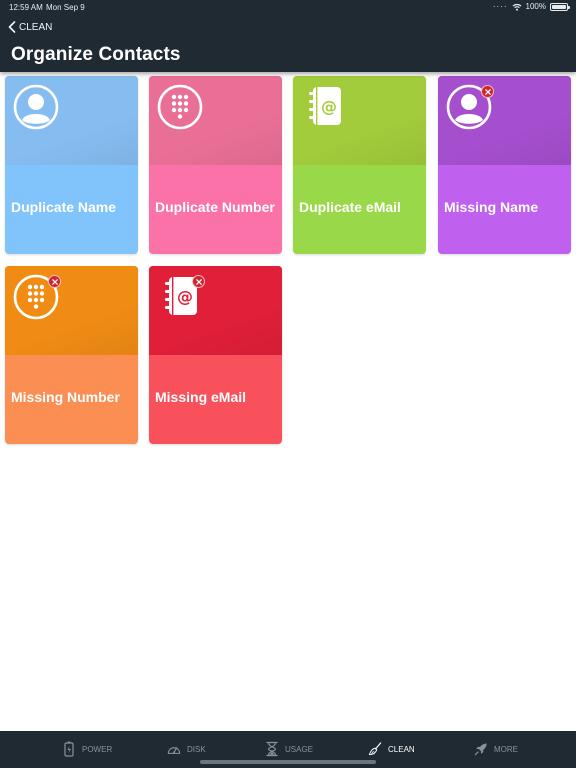 The width and height of the screenshot is (576, 768). What do you see at coordinates (480, 749) in the screenshot?
I see `rocket-icon` at bounding box center [480, 749].